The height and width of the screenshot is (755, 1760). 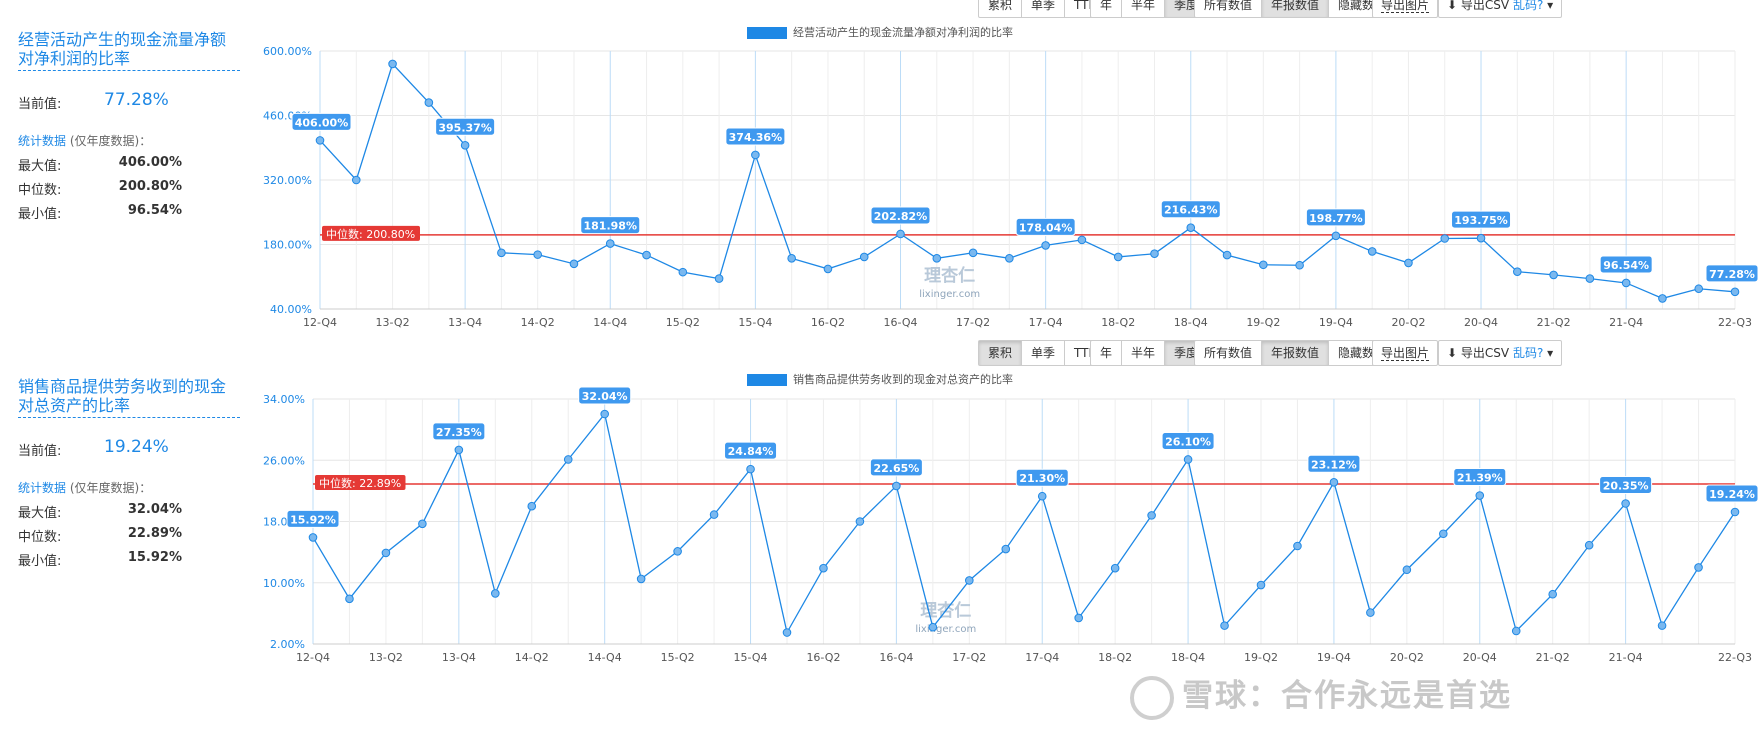 What do you see at coordinates (1347, 696) in the screenshot?
I see `xueqiu-watermark-text: 雪球：合作永远是首选` at bounding box center [1347, 696].